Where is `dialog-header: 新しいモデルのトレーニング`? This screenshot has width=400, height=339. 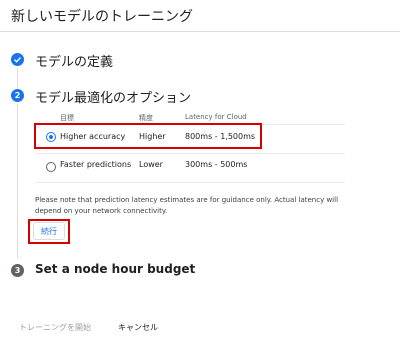 dialog-header: 新しいモデルのトレーニング is located at coordinates (200, 16).